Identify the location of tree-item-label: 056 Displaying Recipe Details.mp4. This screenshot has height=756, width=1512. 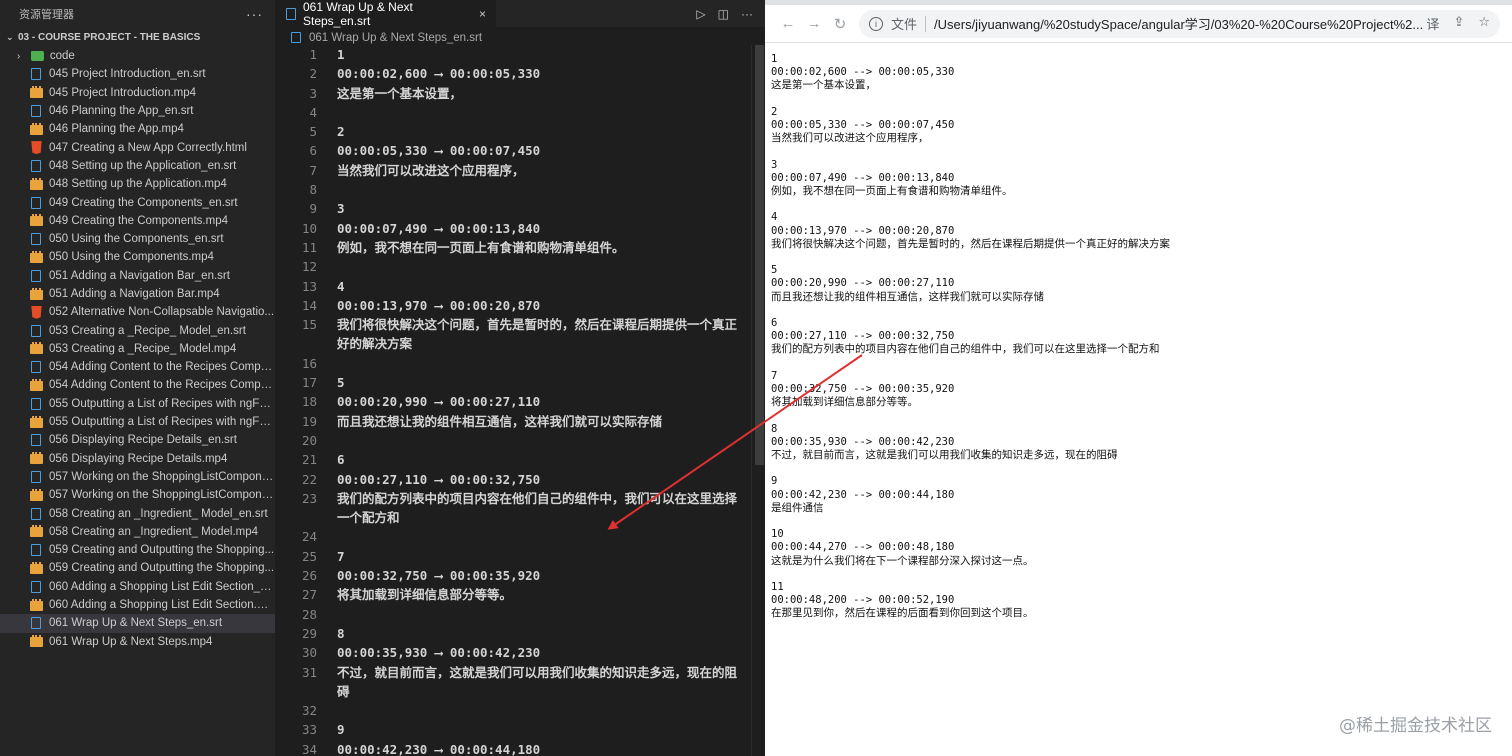
(138, 458).